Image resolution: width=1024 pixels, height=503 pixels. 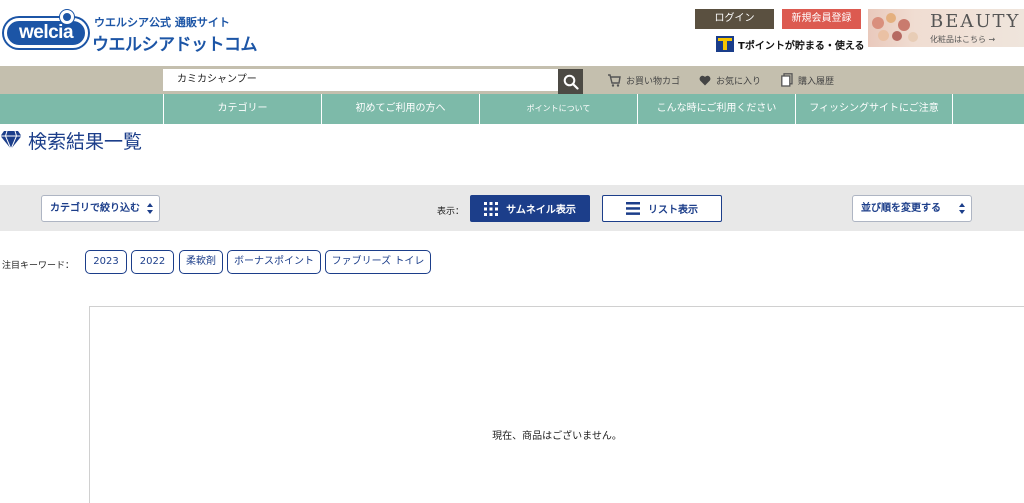 What do you see at coordinates (725, 44) in the screenshot?
I see `tpoint-icon` at bounding box center [725, 44].